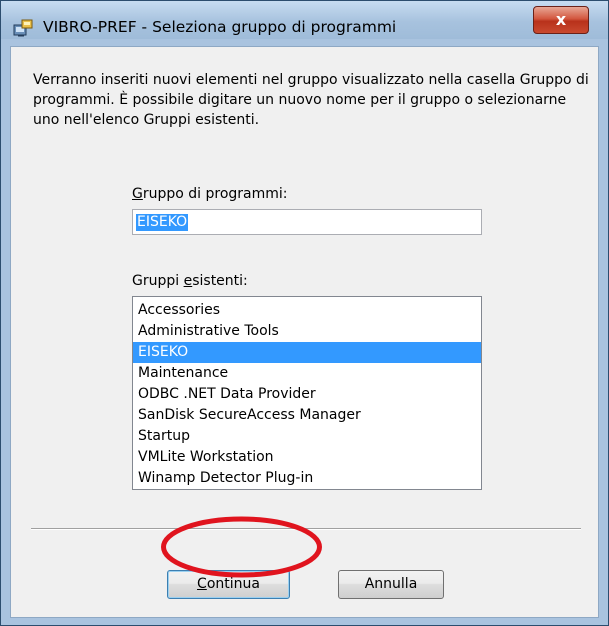  Describe the element at coordinates (202, 584) in the screenshot. I see `continue-button-accesskey: C` at that location.